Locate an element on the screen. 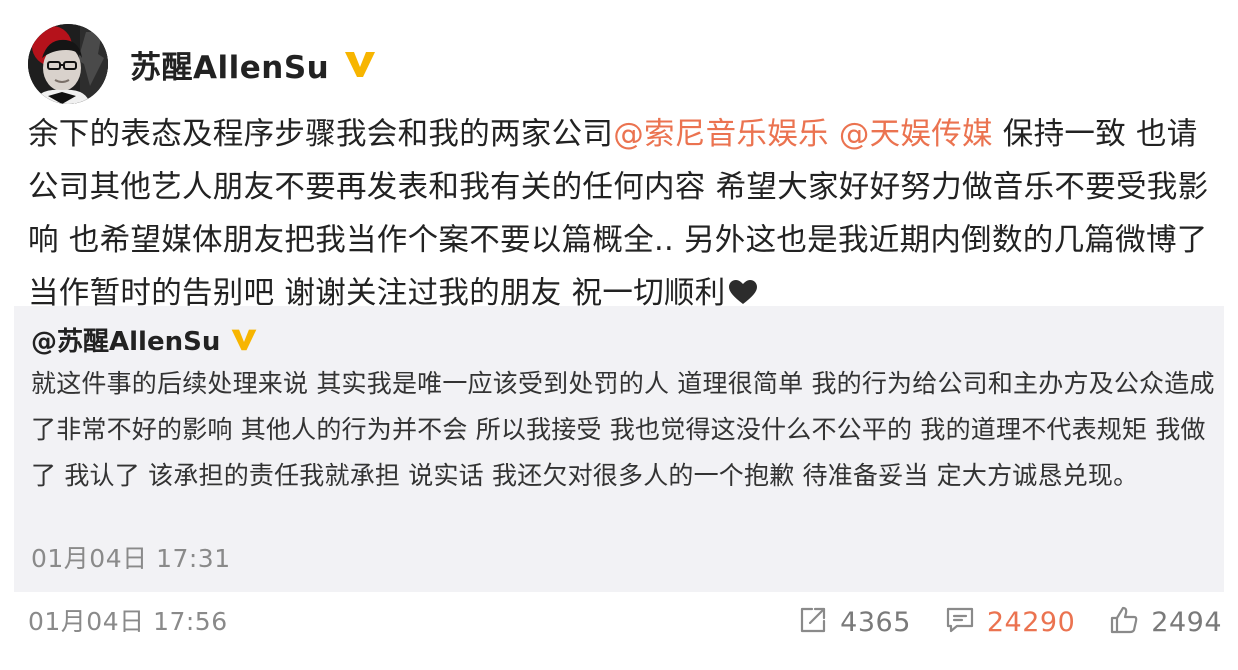 The width and height of the screenshot is (1238, 670). like-button: 2494 is located at coordinates (1165, 622).